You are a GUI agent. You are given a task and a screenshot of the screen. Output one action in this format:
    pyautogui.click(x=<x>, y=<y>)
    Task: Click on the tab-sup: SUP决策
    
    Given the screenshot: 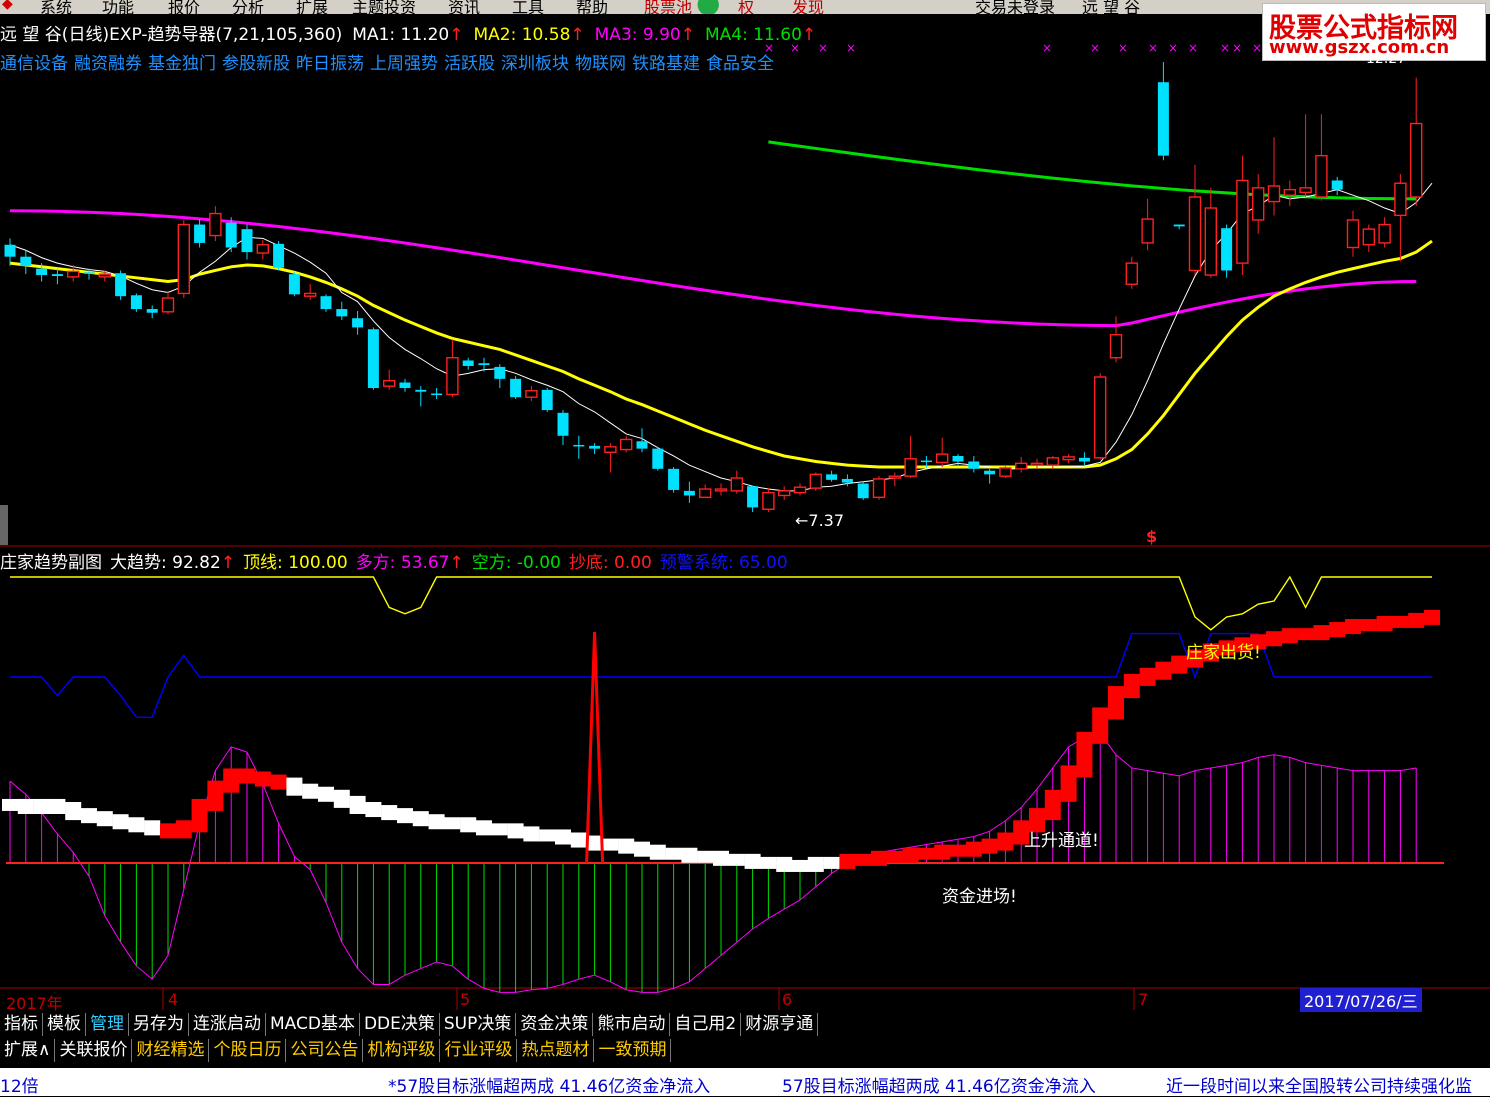 What is the action you would take?
    pyautogui.click(x=478, y=1024)
    